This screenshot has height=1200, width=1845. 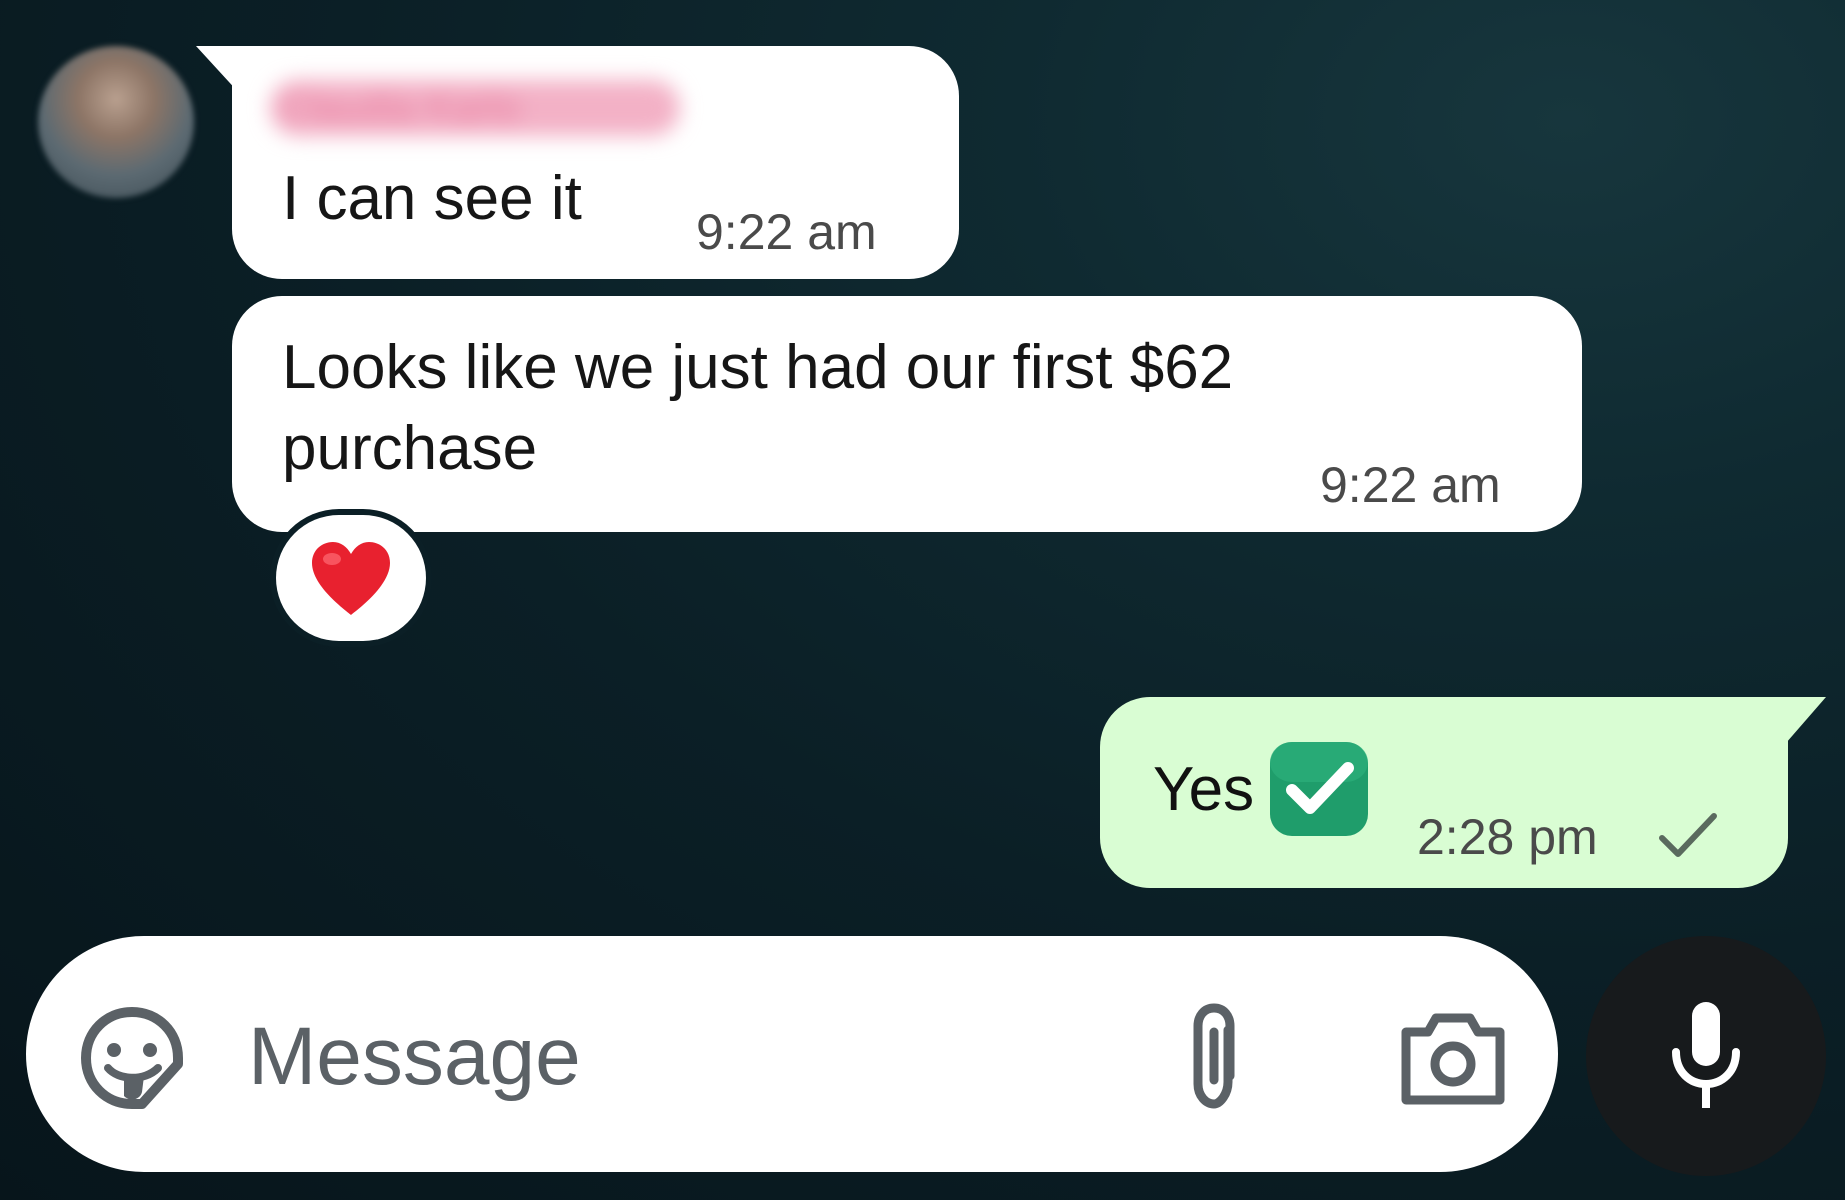 I want to click on message-input: Message, so click(x=414, y=1057).